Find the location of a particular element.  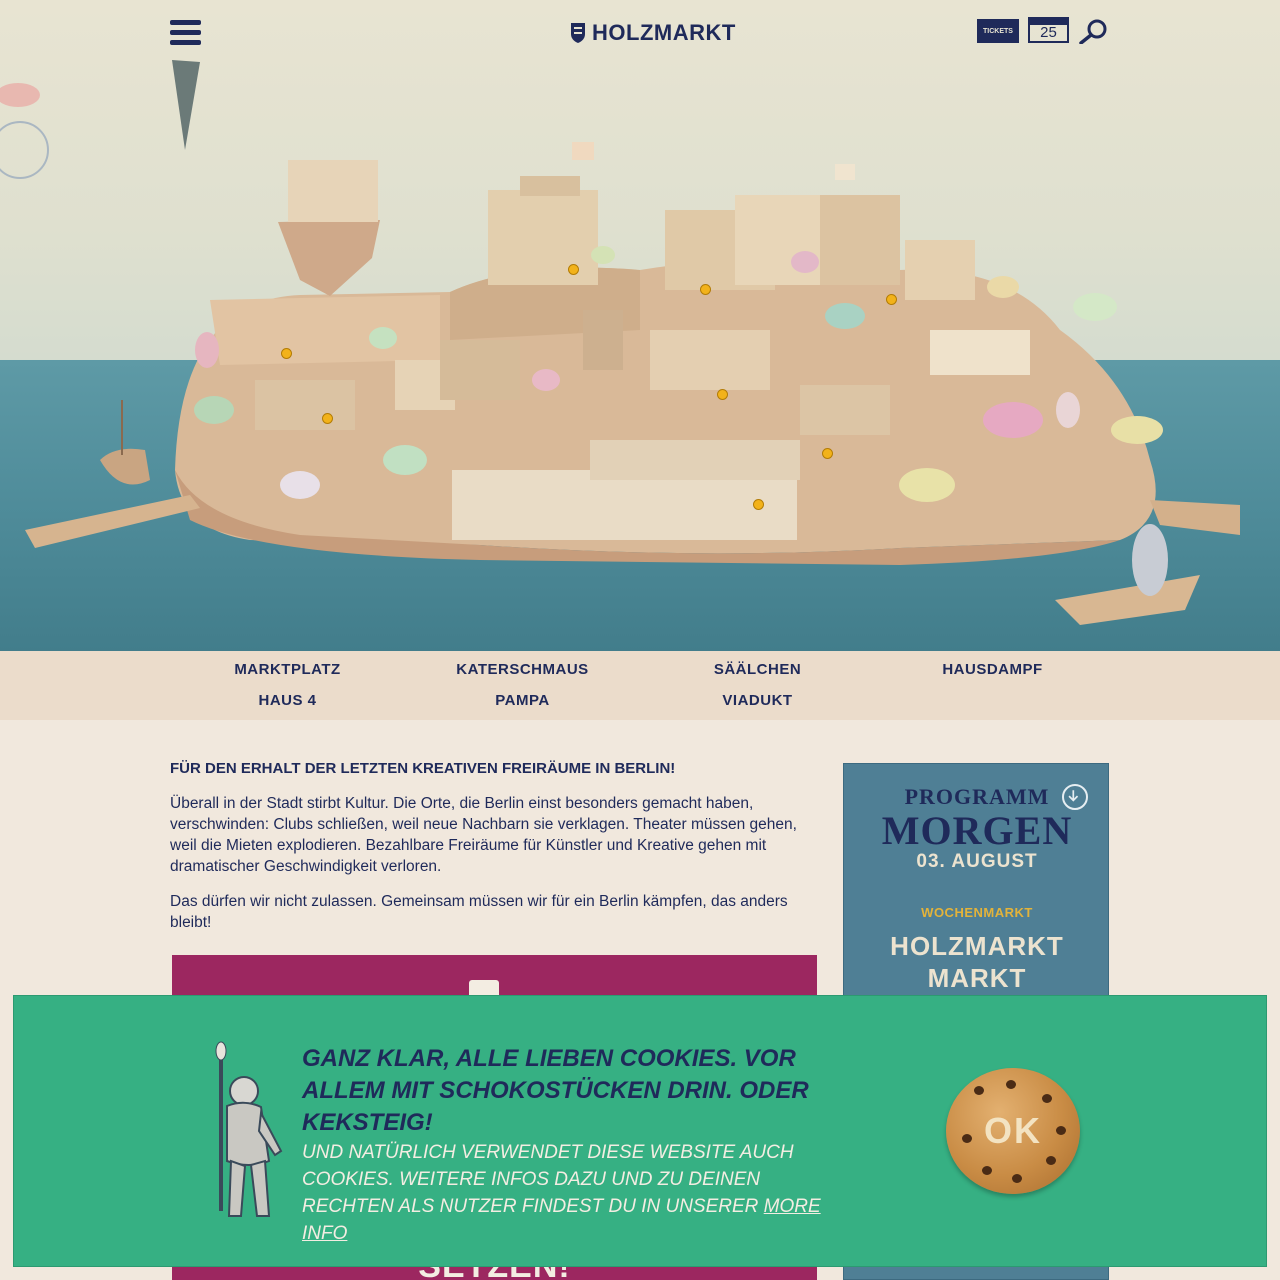

hamburger-menu-icon is located at coordinates (185, 33).